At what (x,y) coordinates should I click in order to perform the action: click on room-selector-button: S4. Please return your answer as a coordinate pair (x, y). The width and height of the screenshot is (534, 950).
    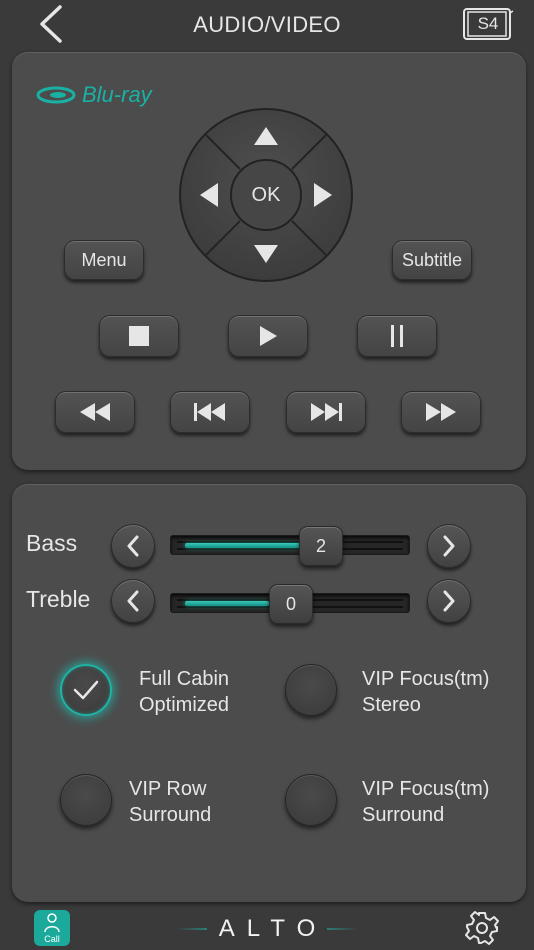
    Looking at the image, I should click on (488, 24).